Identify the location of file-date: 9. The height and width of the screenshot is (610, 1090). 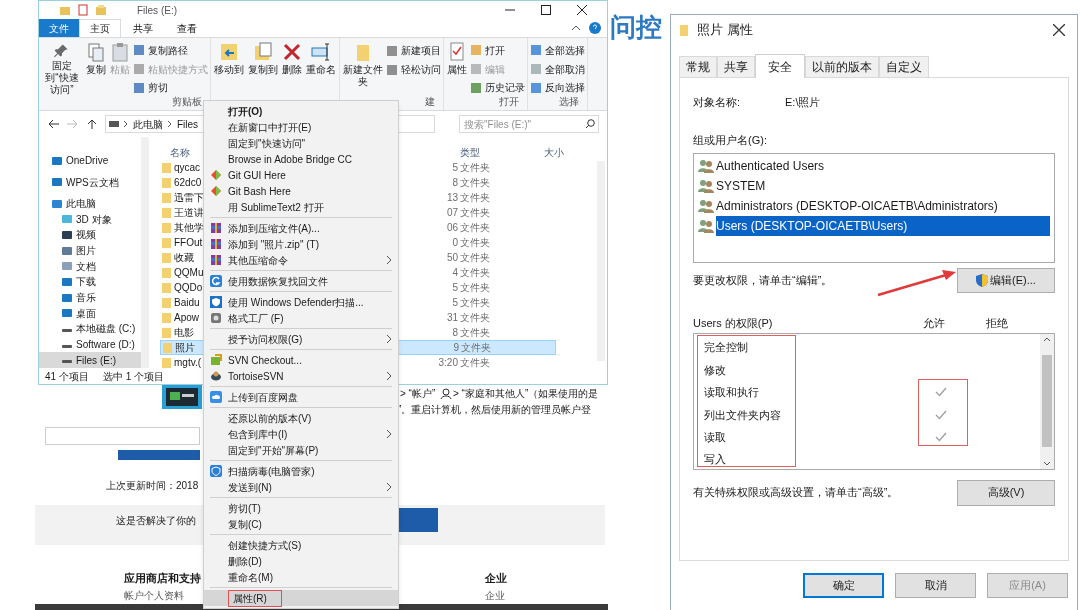
(456, 348).